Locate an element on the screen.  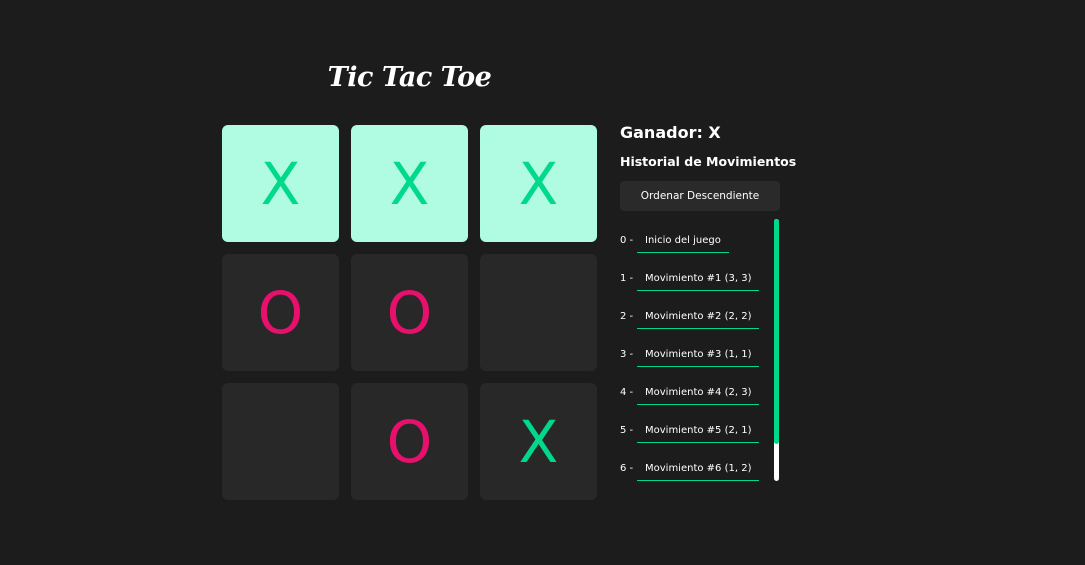
move-item: 2 - Movimiento #2 (2, 2) is located at coordinates (690, 314).